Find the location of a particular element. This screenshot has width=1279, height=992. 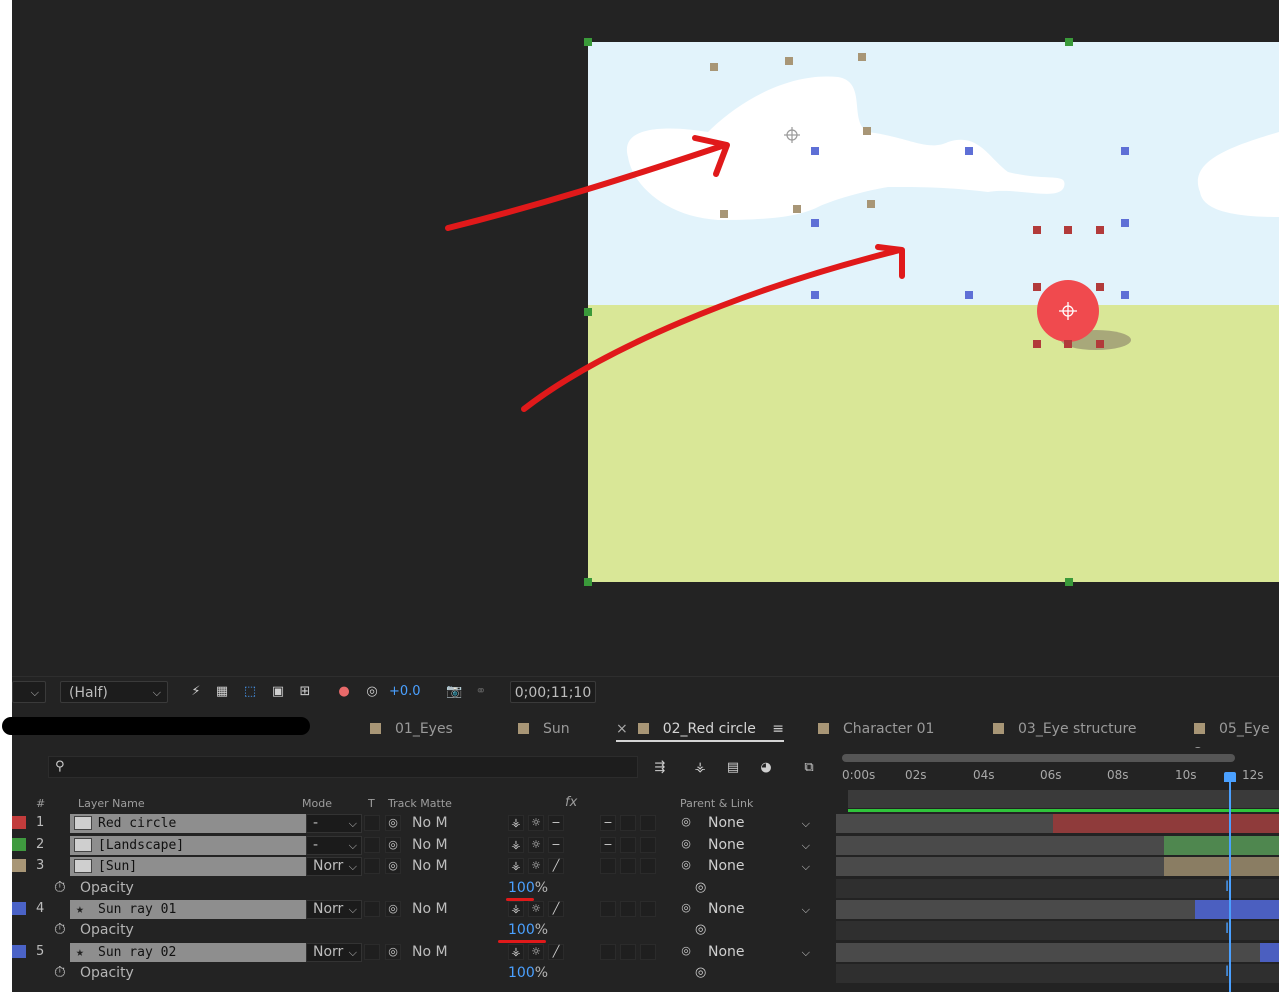

layer-name: ★ Sun ray 01 is located at coordinates (188, 909).